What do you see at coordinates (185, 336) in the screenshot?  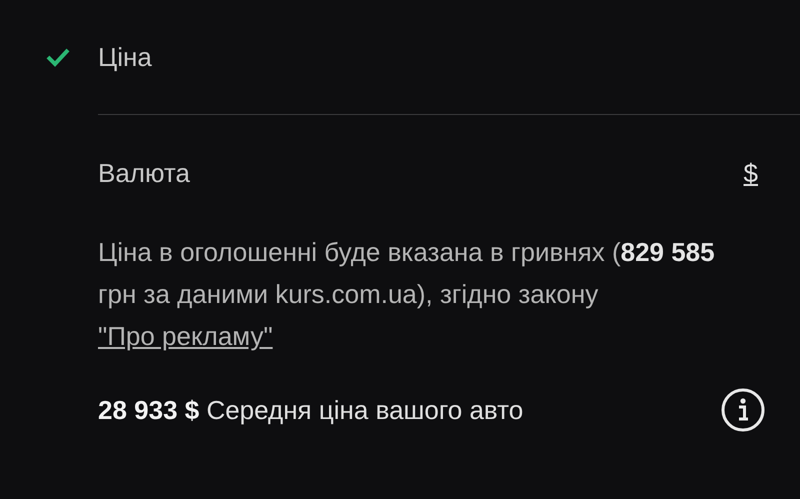 I see `law-link: "Про рекламу"` at bounding box center [185, 336].